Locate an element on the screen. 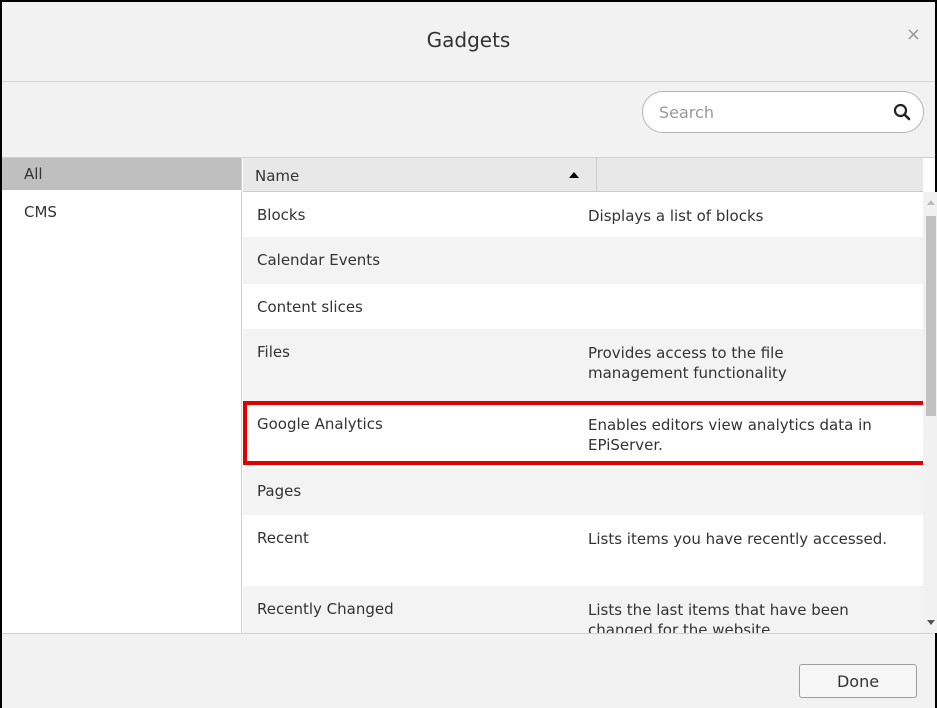  category-item-all: All is located at coordinates (121, 174).